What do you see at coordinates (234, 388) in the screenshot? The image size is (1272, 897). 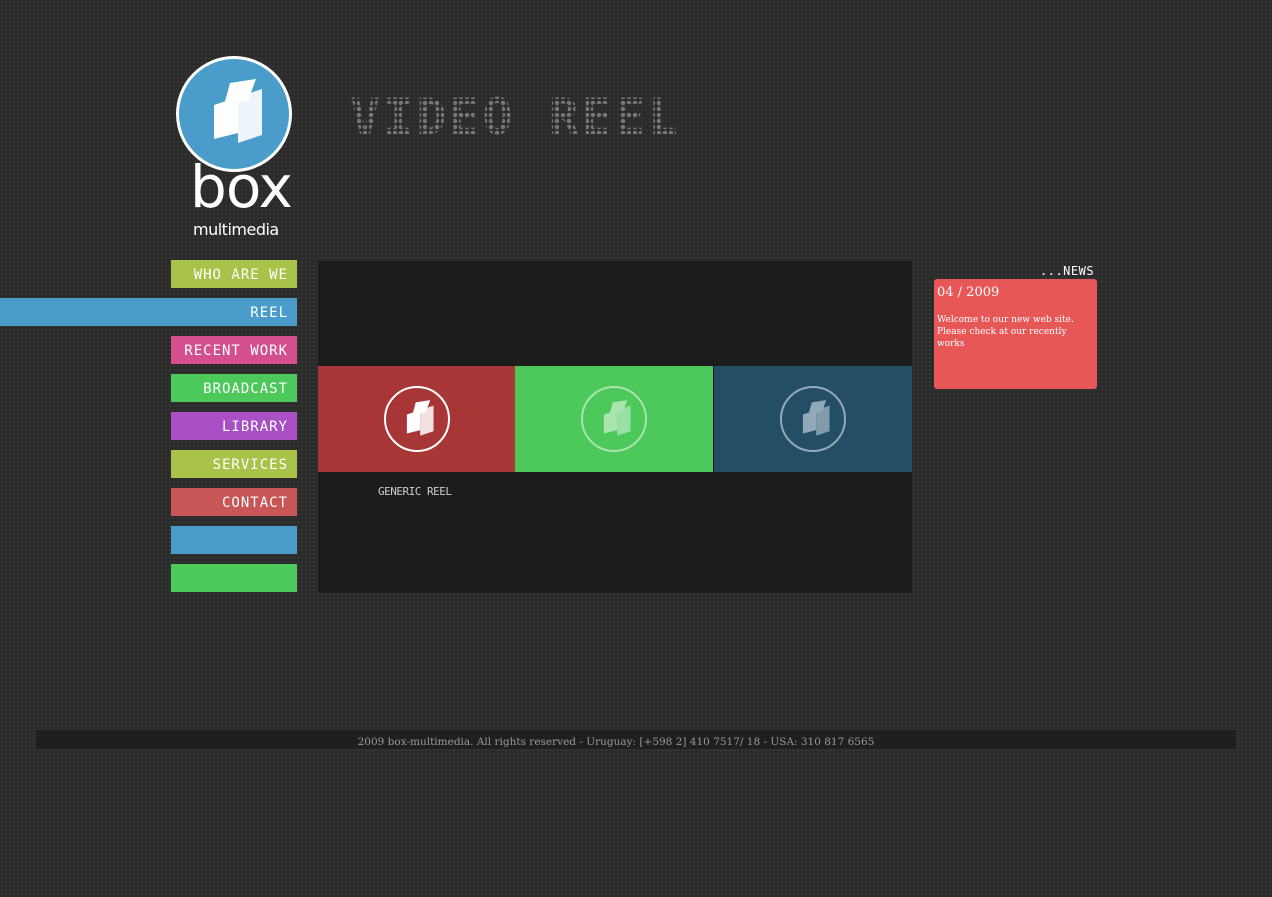 I see `nav-item-broadcast: BROADCAST` at bounding box center [234, 388].